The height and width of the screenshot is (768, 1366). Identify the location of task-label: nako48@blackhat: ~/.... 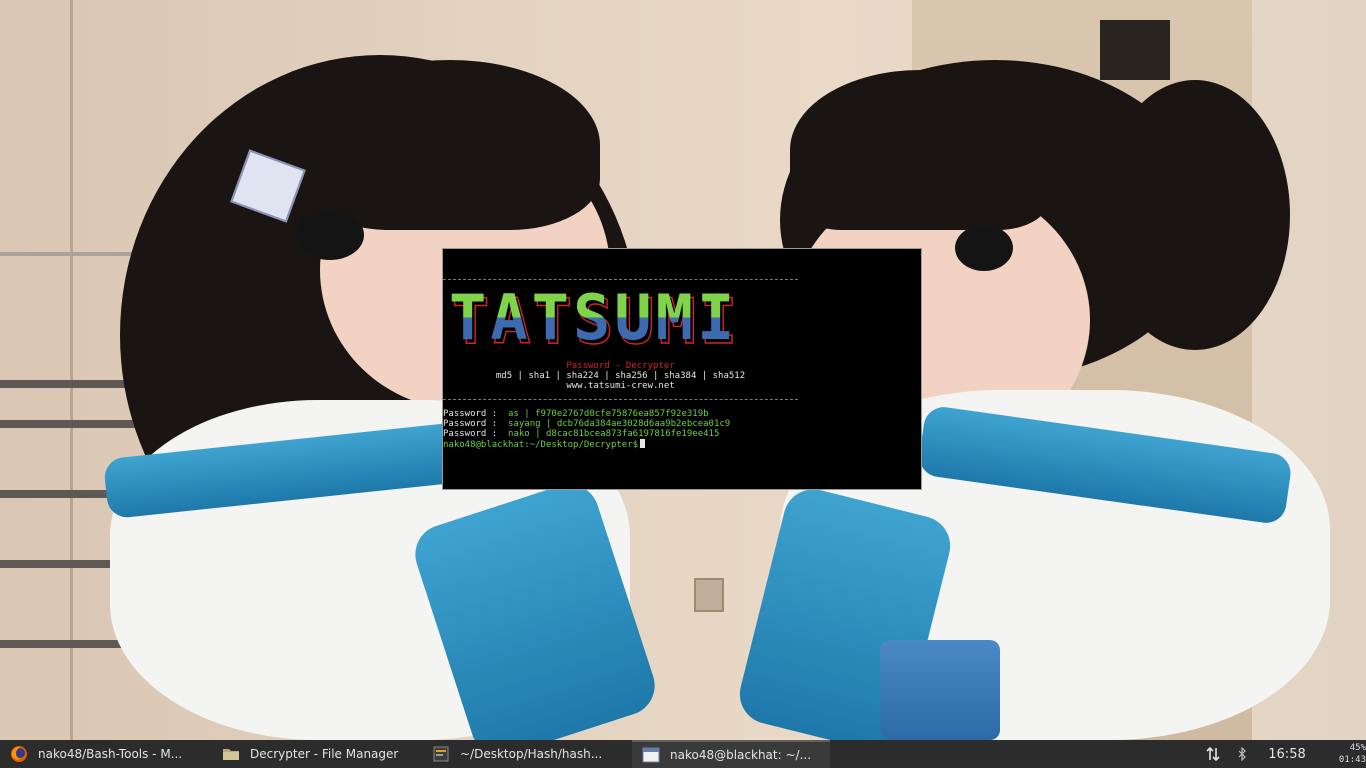
(741, 755).